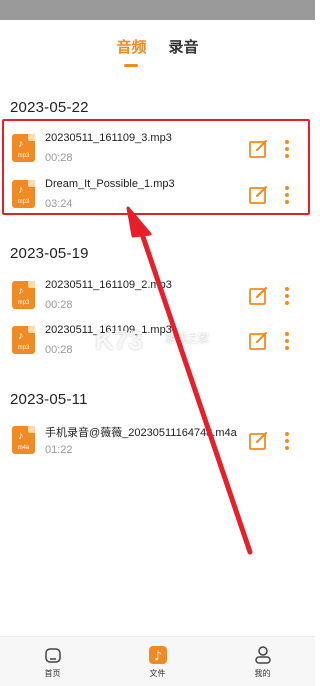  Describe the element at coordinates (49, 399) in the screenshot. I see `group-date: 2023-05-11` at that location.